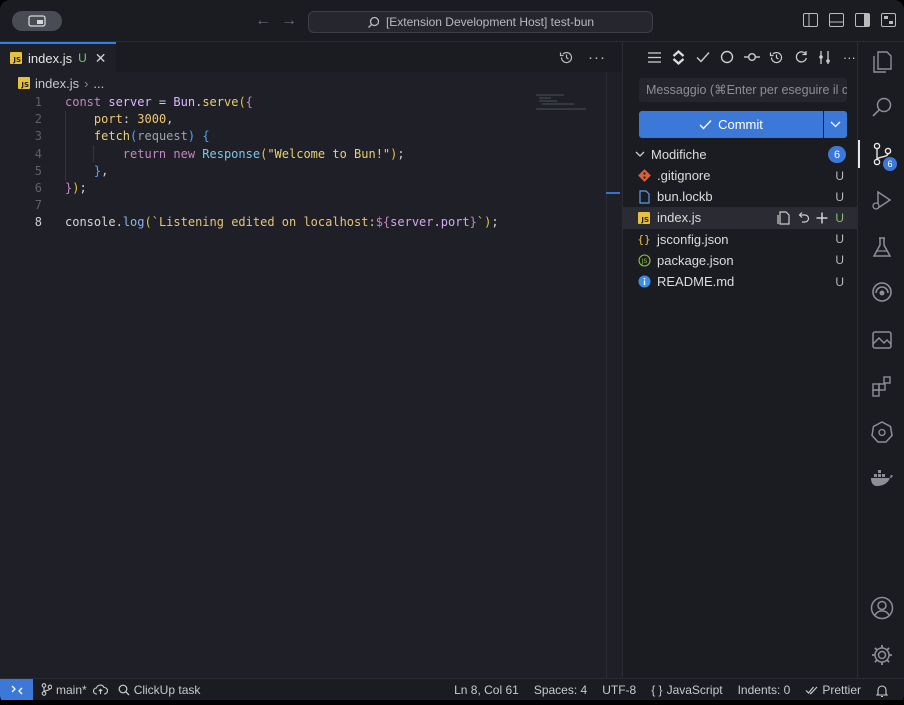  I want to click on token: ., so click(437, 222).